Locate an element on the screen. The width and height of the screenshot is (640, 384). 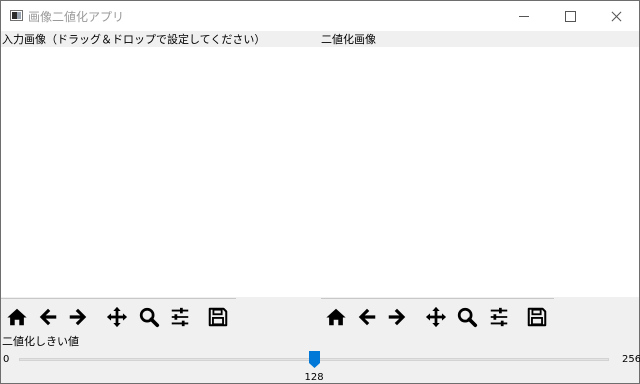
left-pan-button is located at coordinates (117, 317).